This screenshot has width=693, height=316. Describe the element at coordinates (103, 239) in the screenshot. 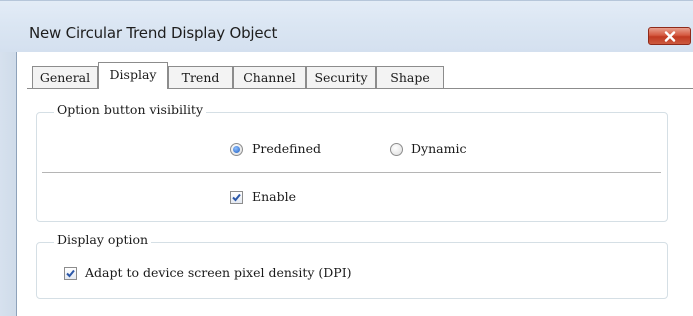

I see `display-option-legend: Display option` at that location.